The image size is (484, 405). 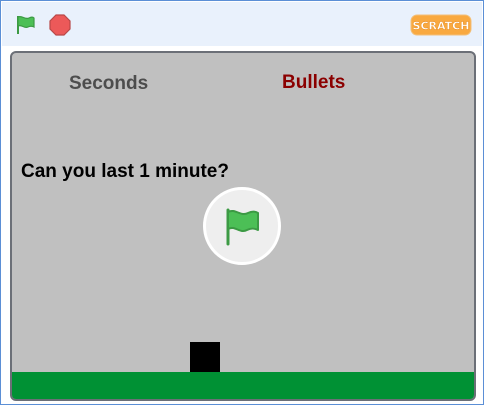 I want to click on green-flag-overlay-button, so click(x=242, y=226).